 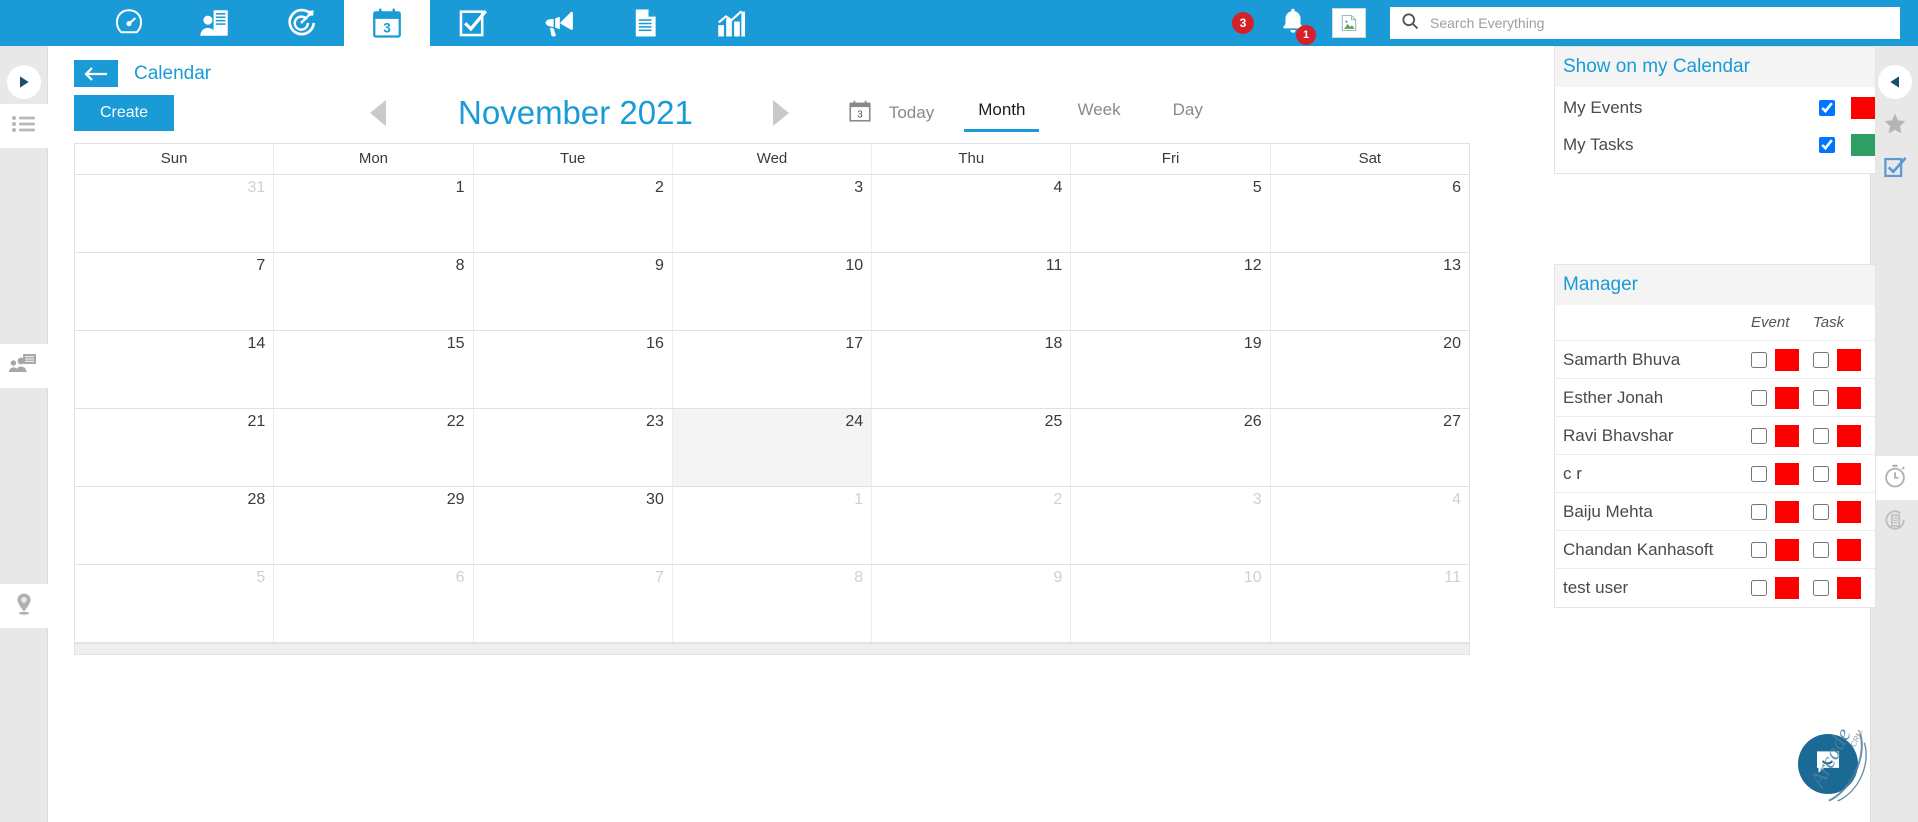 I want to click on calendar-day-cell: 2, so click(x=972, y=525).